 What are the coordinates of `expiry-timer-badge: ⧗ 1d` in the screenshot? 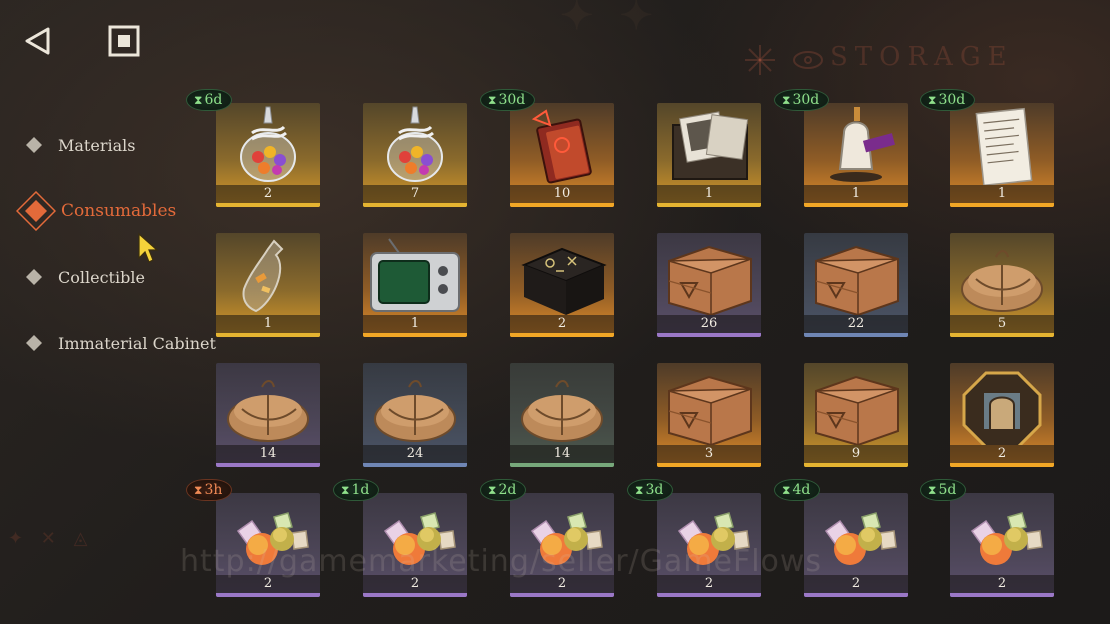 It's located at (356, 490).